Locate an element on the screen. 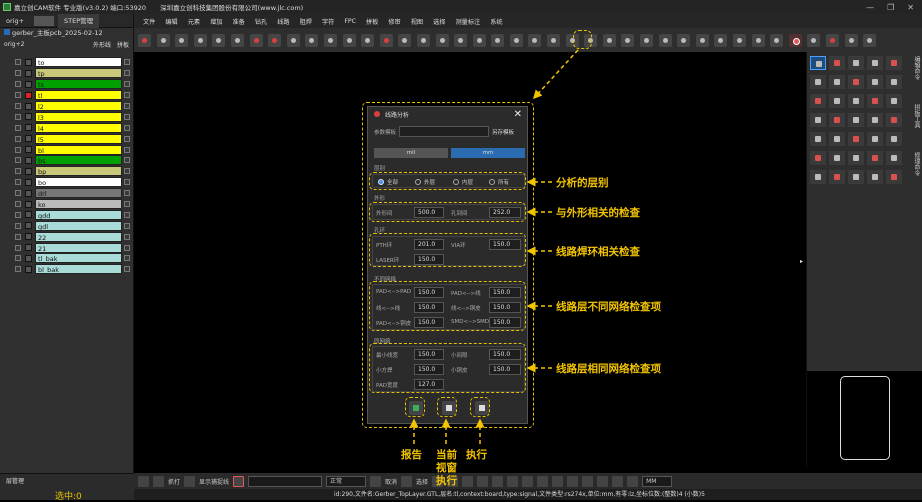  next-arrow-icon is located at coordinates (158, 481).